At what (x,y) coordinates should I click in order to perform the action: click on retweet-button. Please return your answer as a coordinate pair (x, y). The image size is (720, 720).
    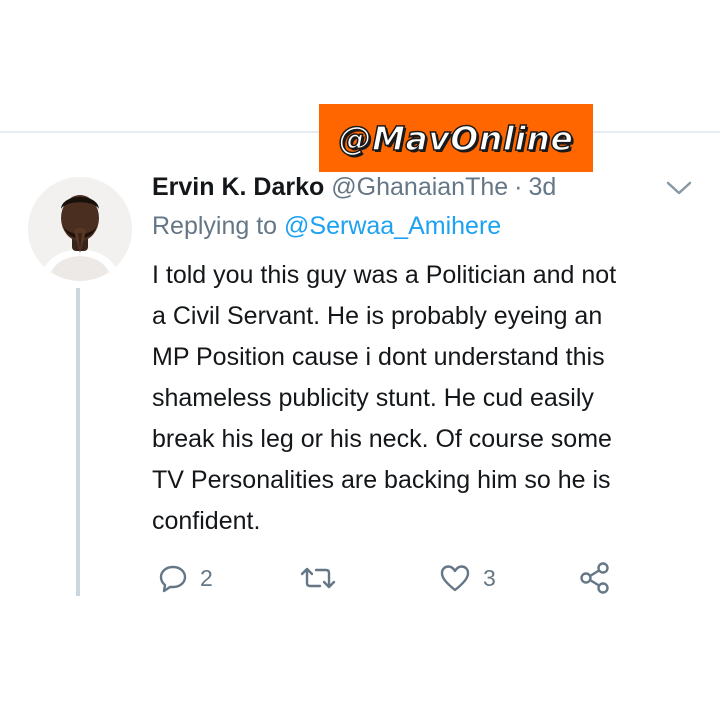
    Looking at the image, I should click on (324, 578).